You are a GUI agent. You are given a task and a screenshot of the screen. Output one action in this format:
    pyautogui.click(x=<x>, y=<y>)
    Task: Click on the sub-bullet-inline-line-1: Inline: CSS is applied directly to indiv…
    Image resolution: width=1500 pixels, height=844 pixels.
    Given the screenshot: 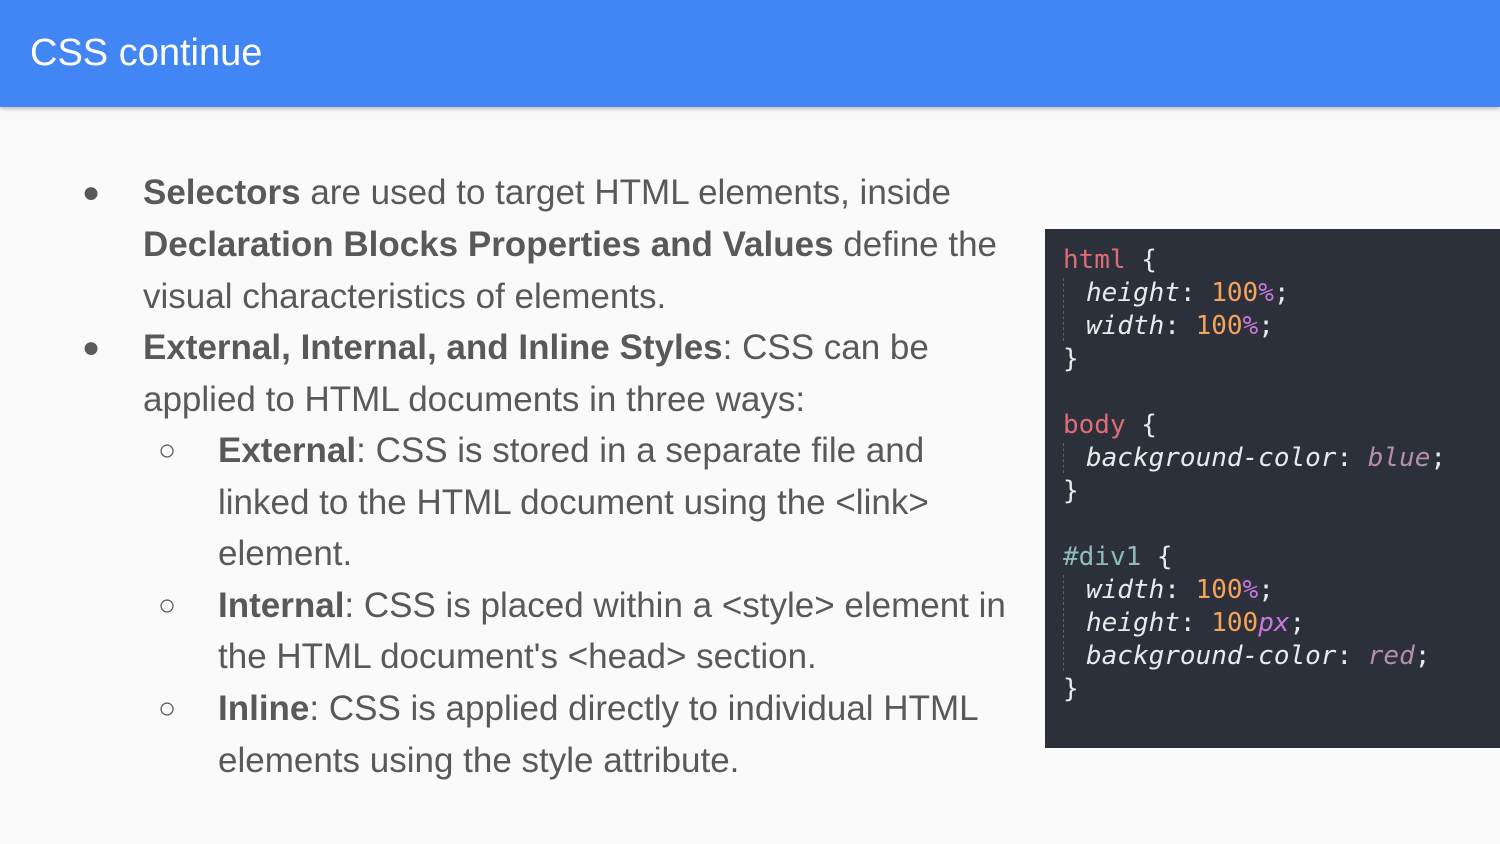 What is the action you would take?
    pyautogui.click(x=598, y=709)
    